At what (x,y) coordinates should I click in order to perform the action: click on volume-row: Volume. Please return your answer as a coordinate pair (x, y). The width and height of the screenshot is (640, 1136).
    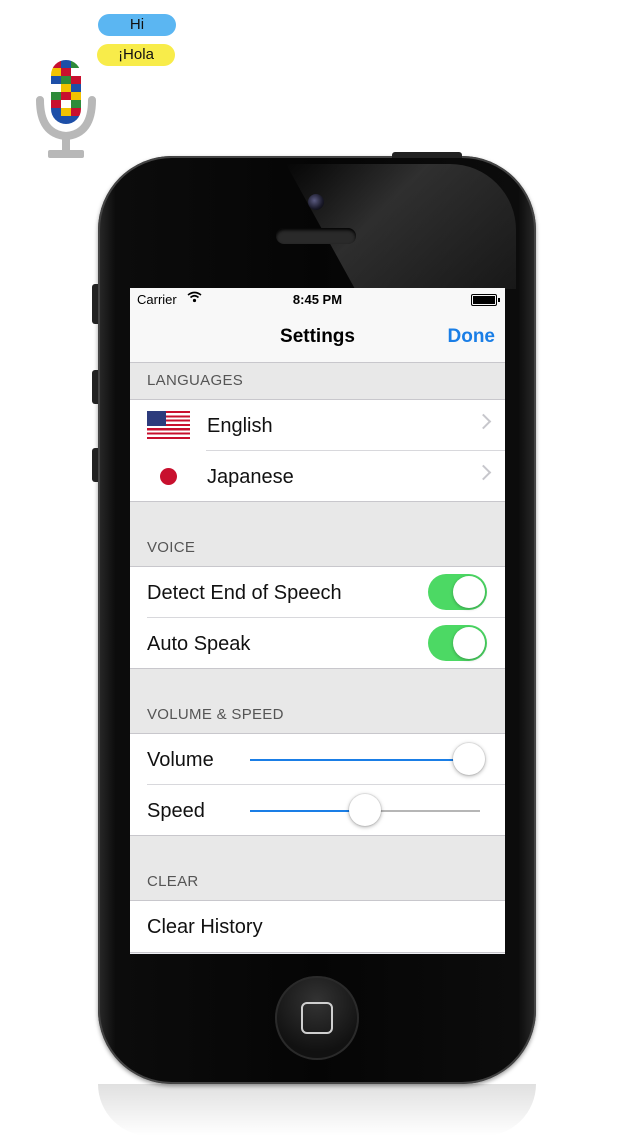
    Looking at the image, I should click on (317, 759).